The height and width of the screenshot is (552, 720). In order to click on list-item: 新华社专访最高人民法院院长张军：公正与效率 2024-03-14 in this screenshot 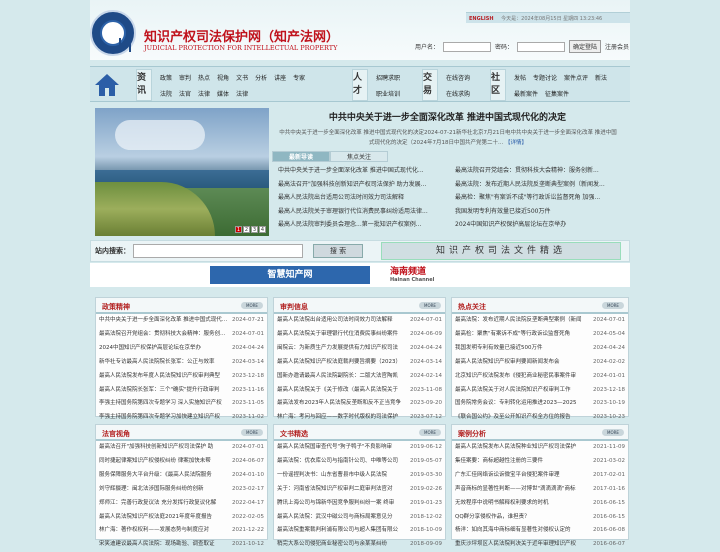, I will do `click(181, 363)`.